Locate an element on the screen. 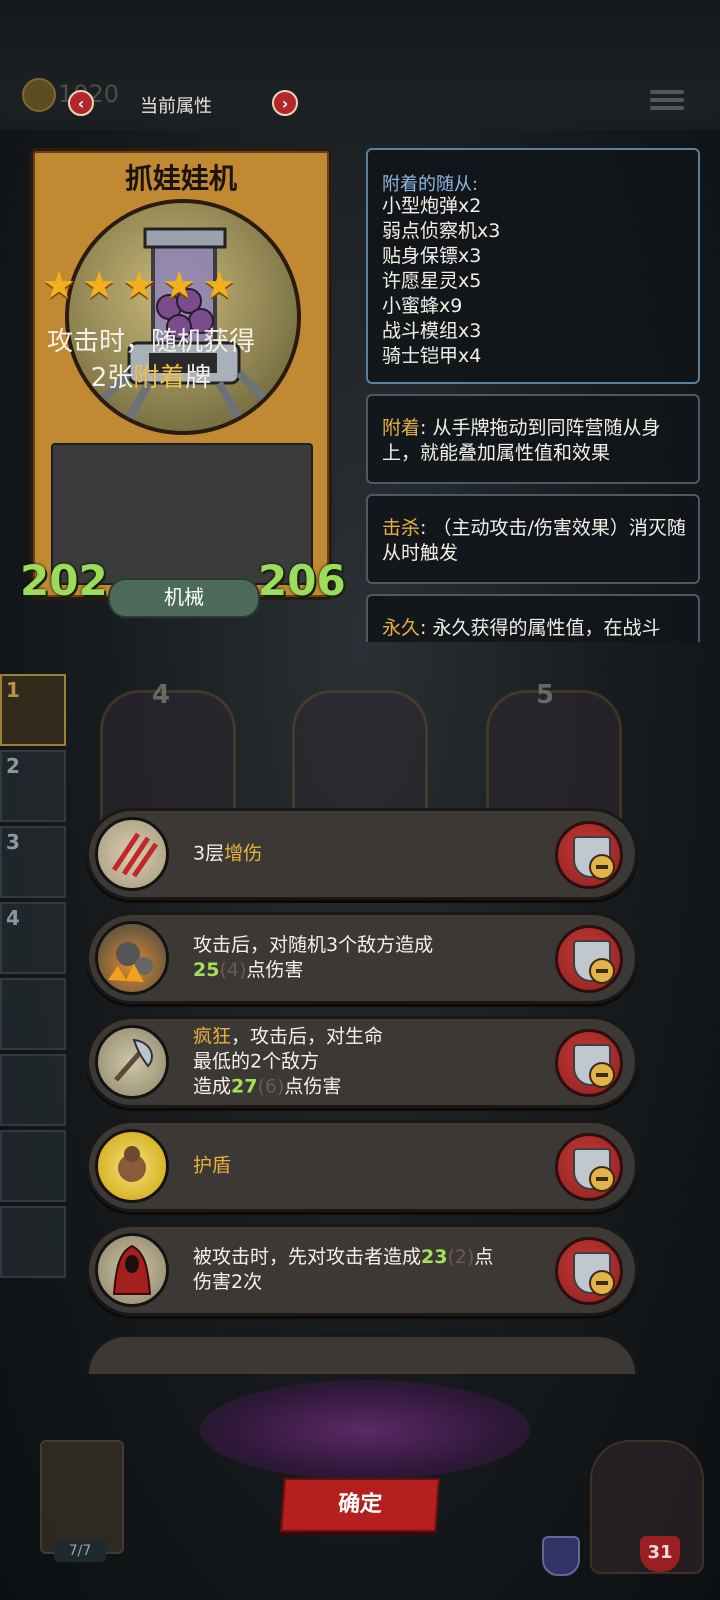 This screenshot has height=1600, width=720. axe-icon is located at coordinates (132, 1062).